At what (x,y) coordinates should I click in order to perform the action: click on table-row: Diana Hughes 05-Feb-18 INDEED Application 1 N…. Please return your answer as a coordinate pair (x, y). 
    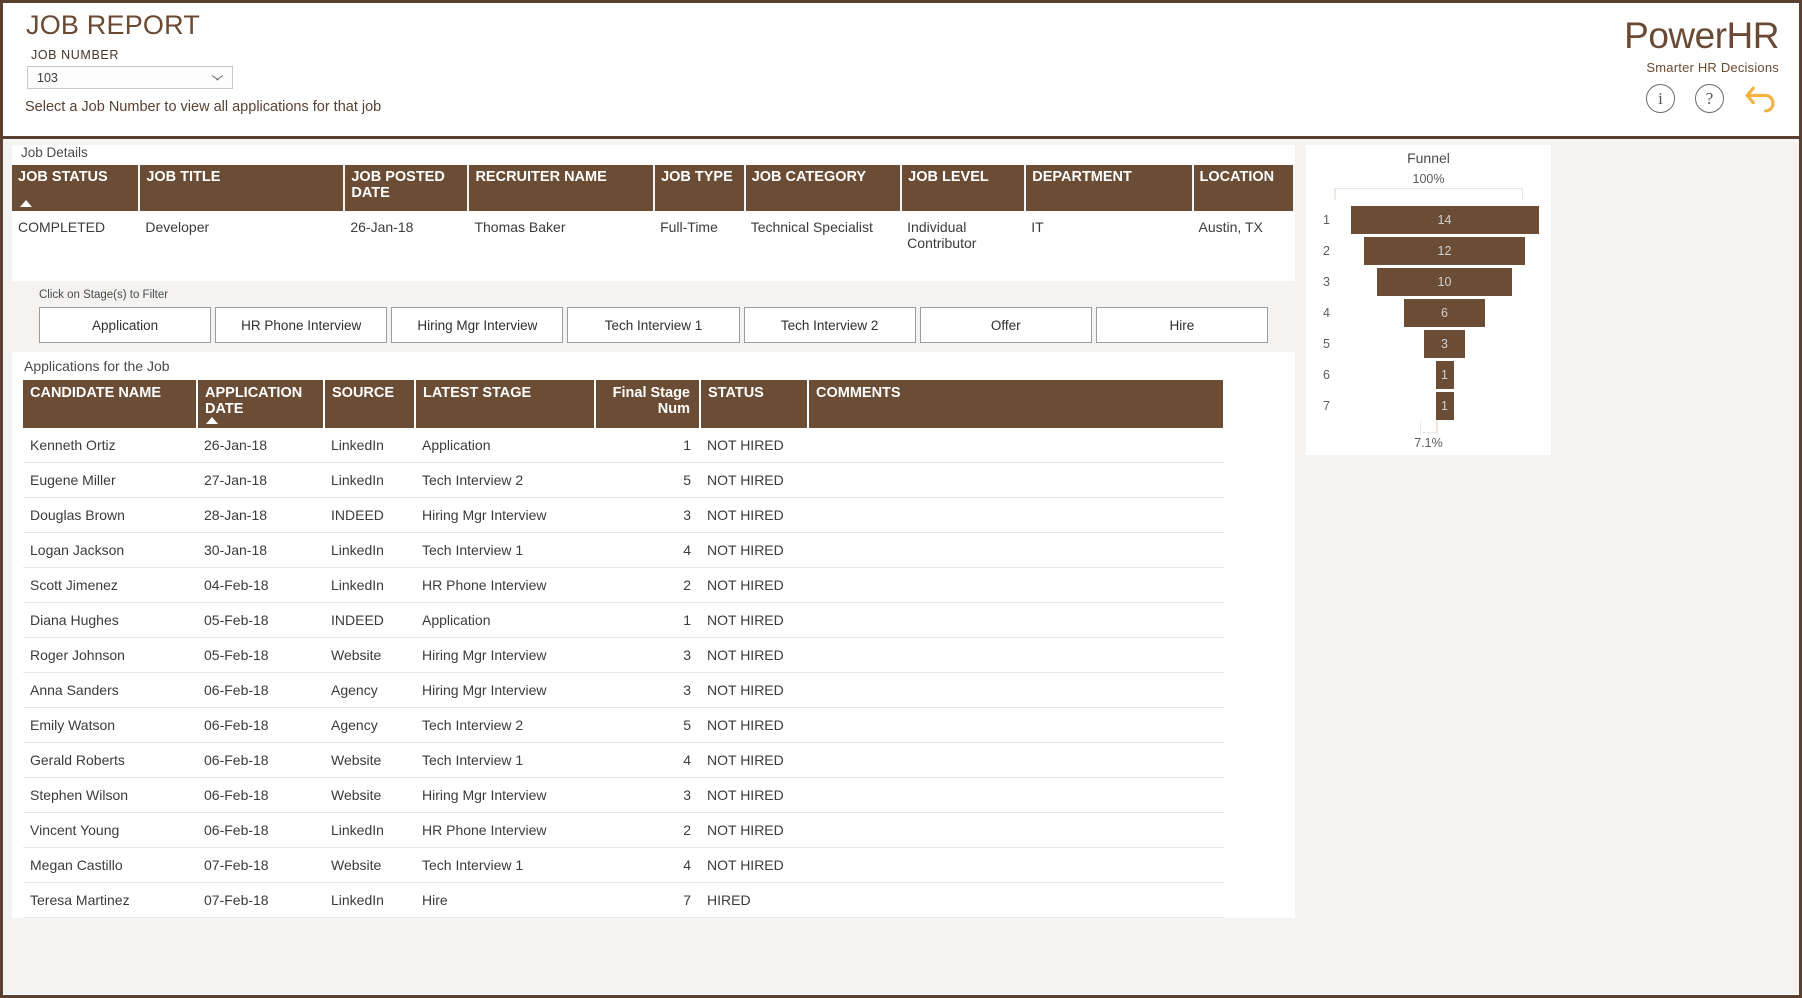
    Looking at the image, I should click on (623, 620).